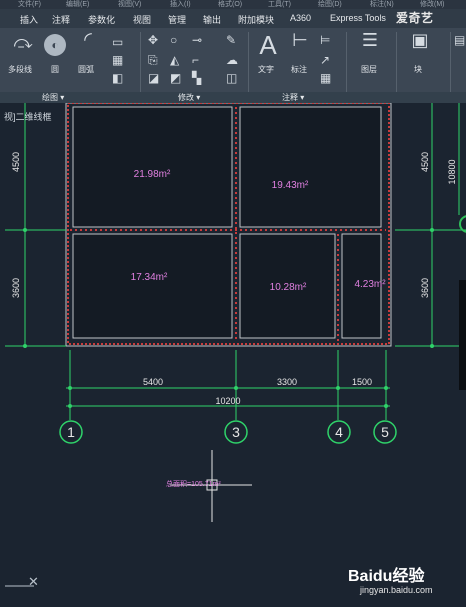 The width and height of the screenshot is (466, 607). Describe the element at coordinates (196, 78) in the screenshot. I see `array-icon: ▚` at that location.